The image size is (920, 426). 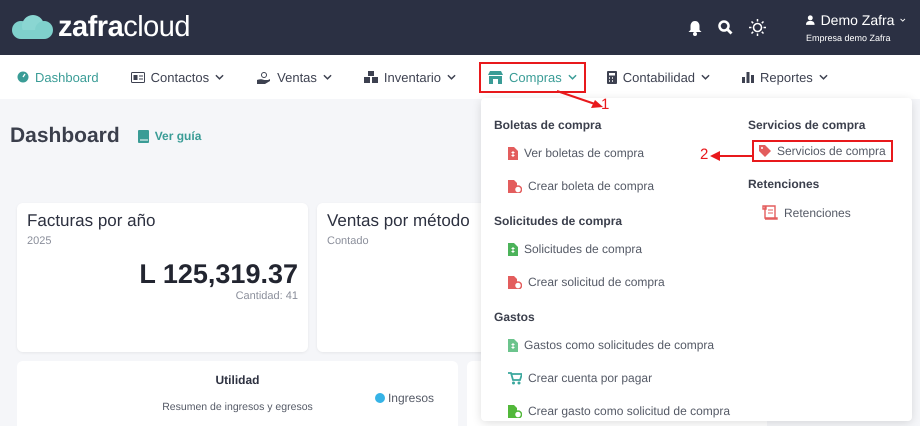 I want to click on menu-item-label: Crear solicitud de compra, so click(x=596, y=282).